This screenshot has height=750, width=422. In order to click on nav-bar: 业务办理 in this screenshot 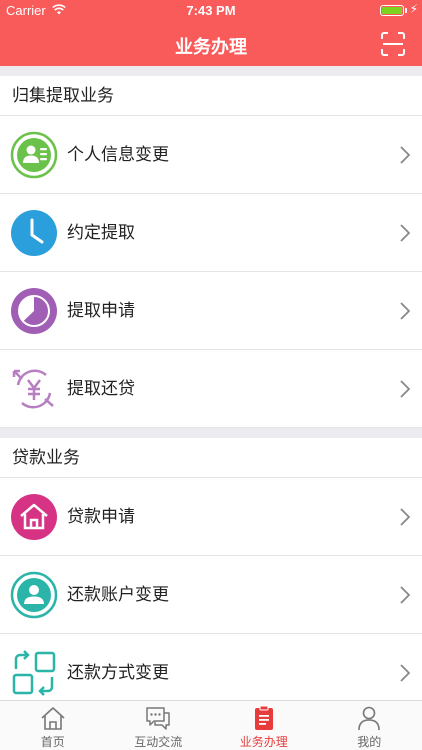, I will do `click(211, 44)`.